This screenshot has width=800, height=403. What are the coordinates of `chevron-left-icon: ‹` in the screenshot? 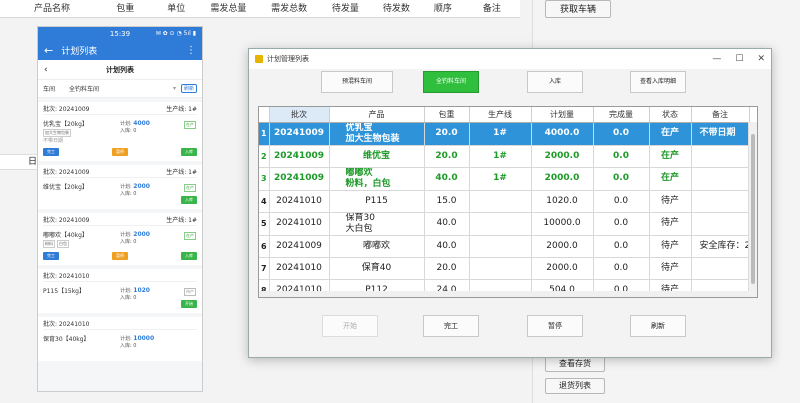 It's located at (46, 70).